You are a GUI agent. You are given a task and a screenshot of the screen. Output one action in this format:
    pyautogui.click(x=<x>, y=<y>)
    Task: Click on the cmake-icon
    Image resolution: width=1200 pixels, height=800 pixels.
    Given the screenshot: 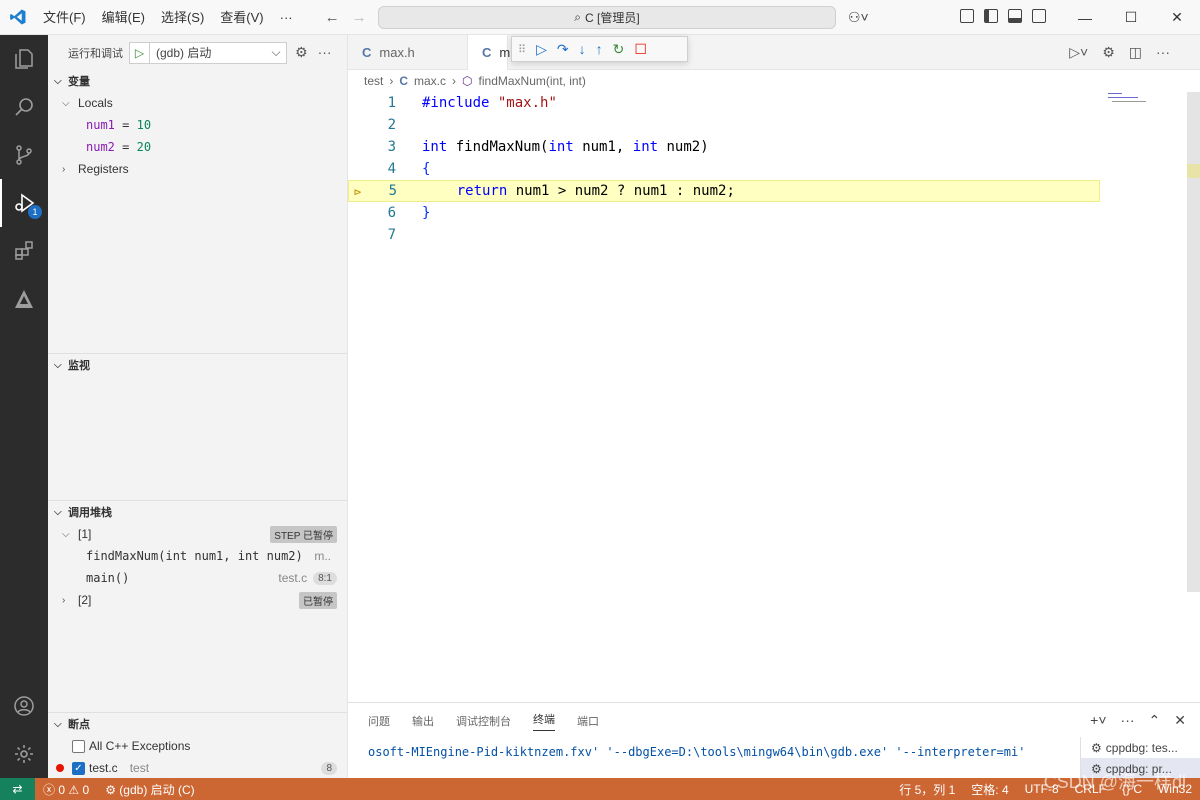 What is the action you would take?
    pyautogui.click(x=24, y=299)
    